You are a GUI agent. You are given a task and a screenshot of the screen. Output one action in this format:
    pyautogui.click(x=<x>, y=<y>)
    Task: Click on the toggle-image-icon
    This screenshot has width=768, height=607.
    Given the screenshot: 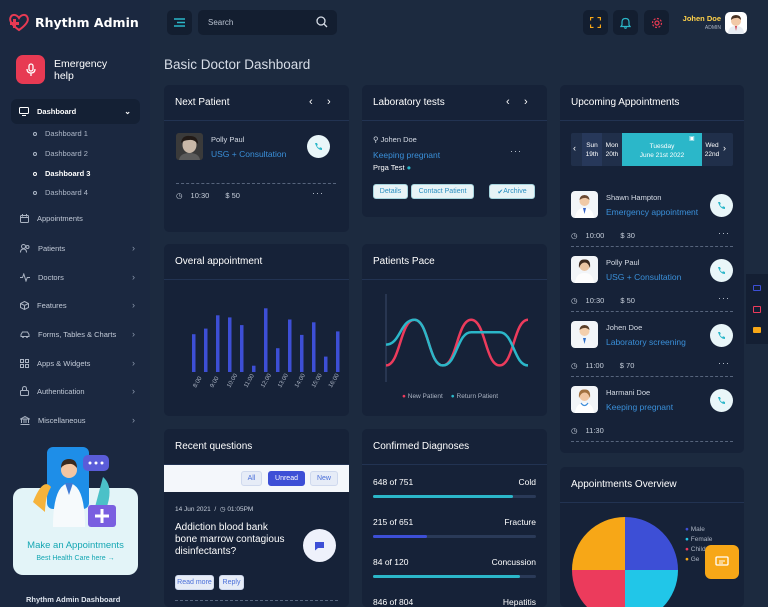 What is the action you would take?
    pyautogui.click(x=757, y=309)
    